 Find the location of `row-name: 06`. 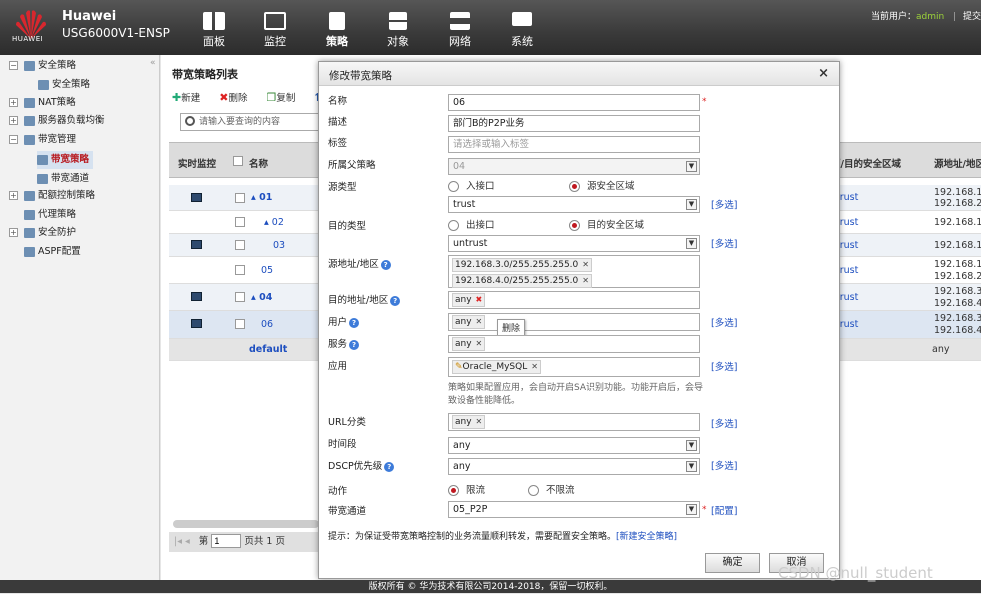

row-name: 06 is located at coordinates (267, 324).